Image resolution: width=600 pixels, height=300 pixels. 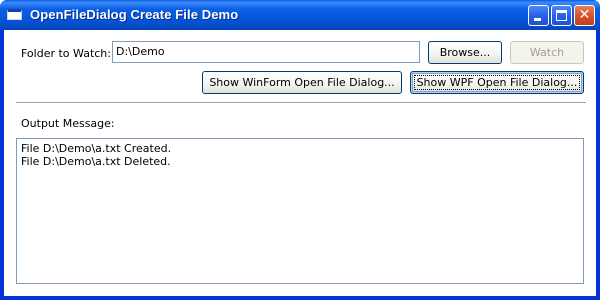 I want to click on folder-label: Folder to Watch:, so click(x=66, y=53).